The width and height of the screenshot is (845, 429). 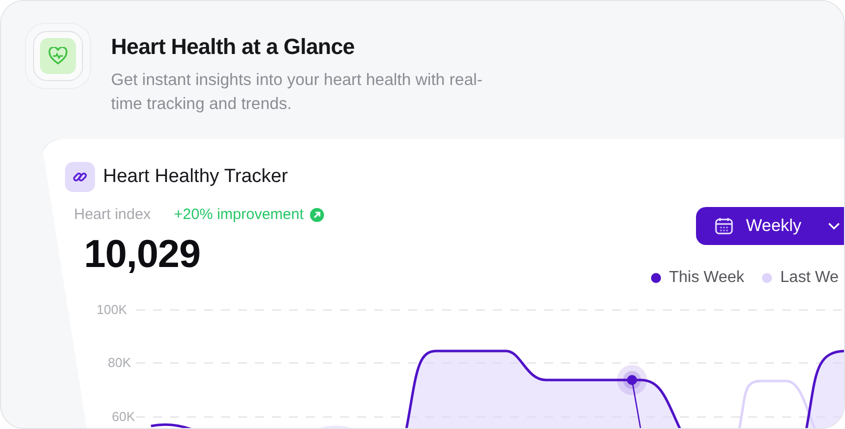 What do you see at coordinates (770, 226) in the screenshot?
I see `period-dropdown: Weekly` at bounding box center [770, 226].